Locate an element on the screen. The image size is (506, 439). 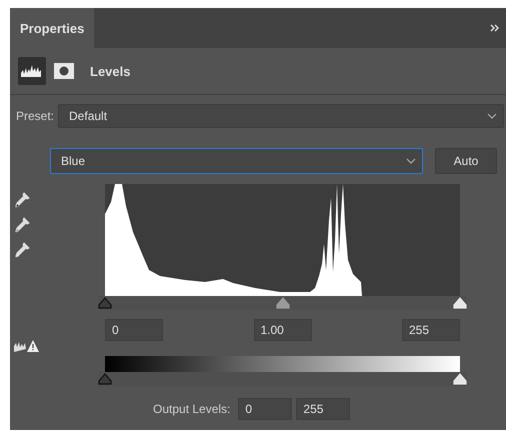
input-level-field: 255 is located at coordinates (431, 330).